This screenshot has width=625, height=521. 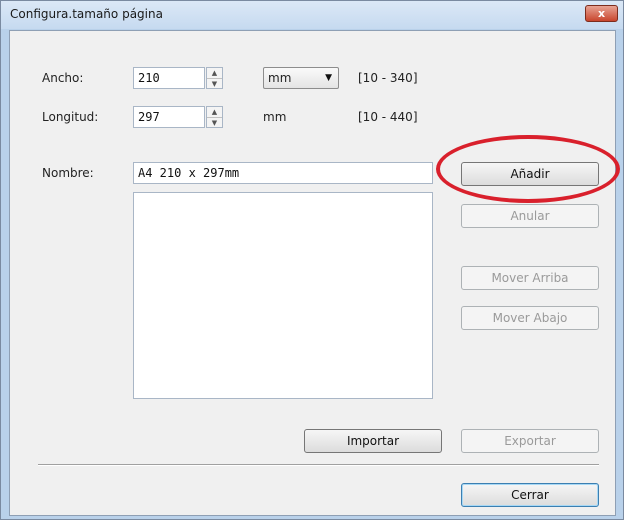 What do you see at coordinates (280, 78) in the screenshot?
I see `unit-select-value: mm` at bounding box center [280, 78].